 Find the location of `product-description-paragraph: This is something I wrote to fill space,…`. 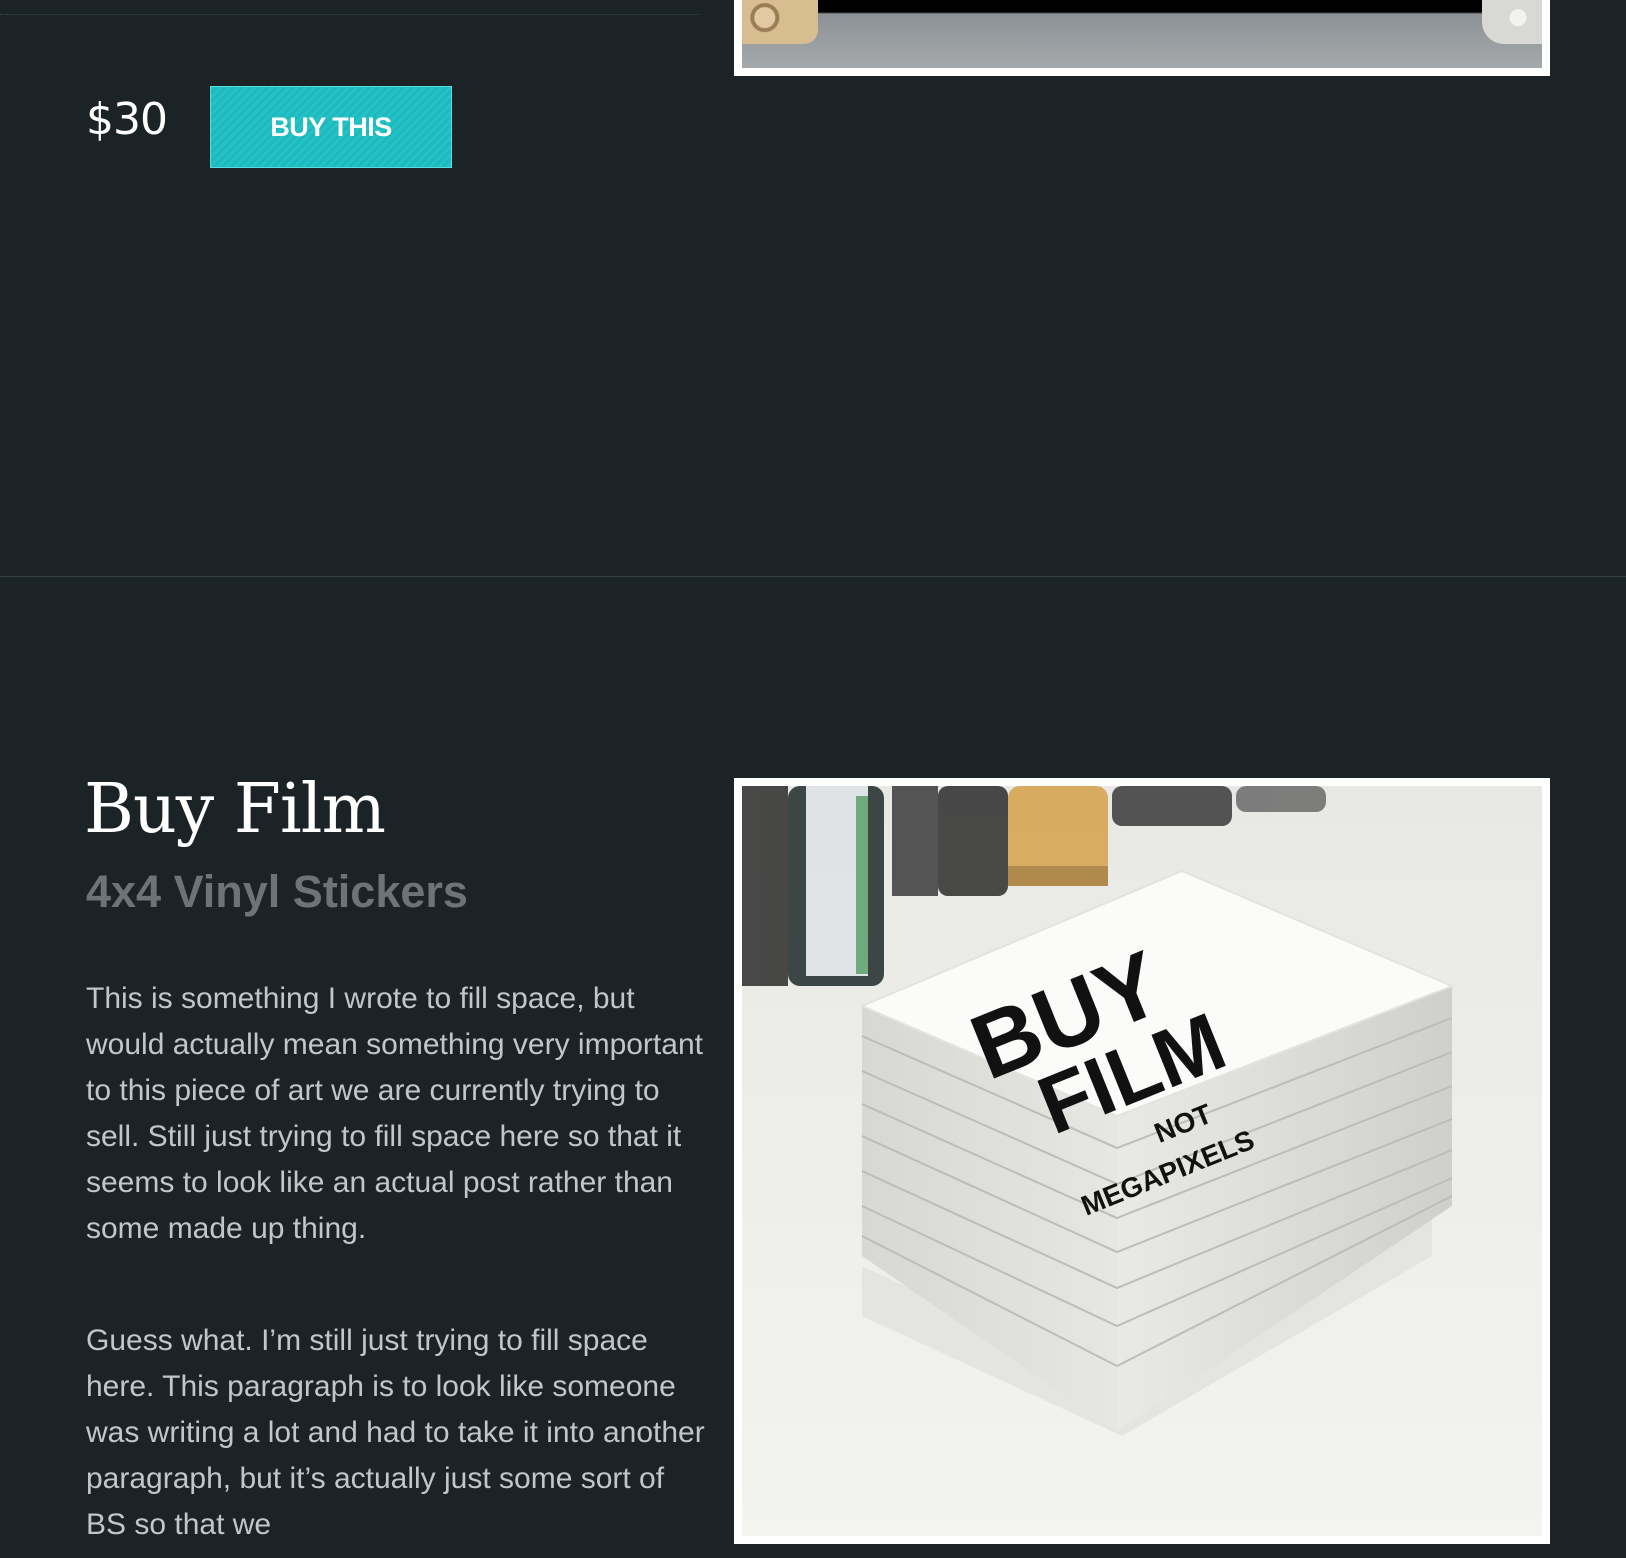

product-description-paragraph: This is something I wrote to fill space,… is located at coordinates (394, 1113).